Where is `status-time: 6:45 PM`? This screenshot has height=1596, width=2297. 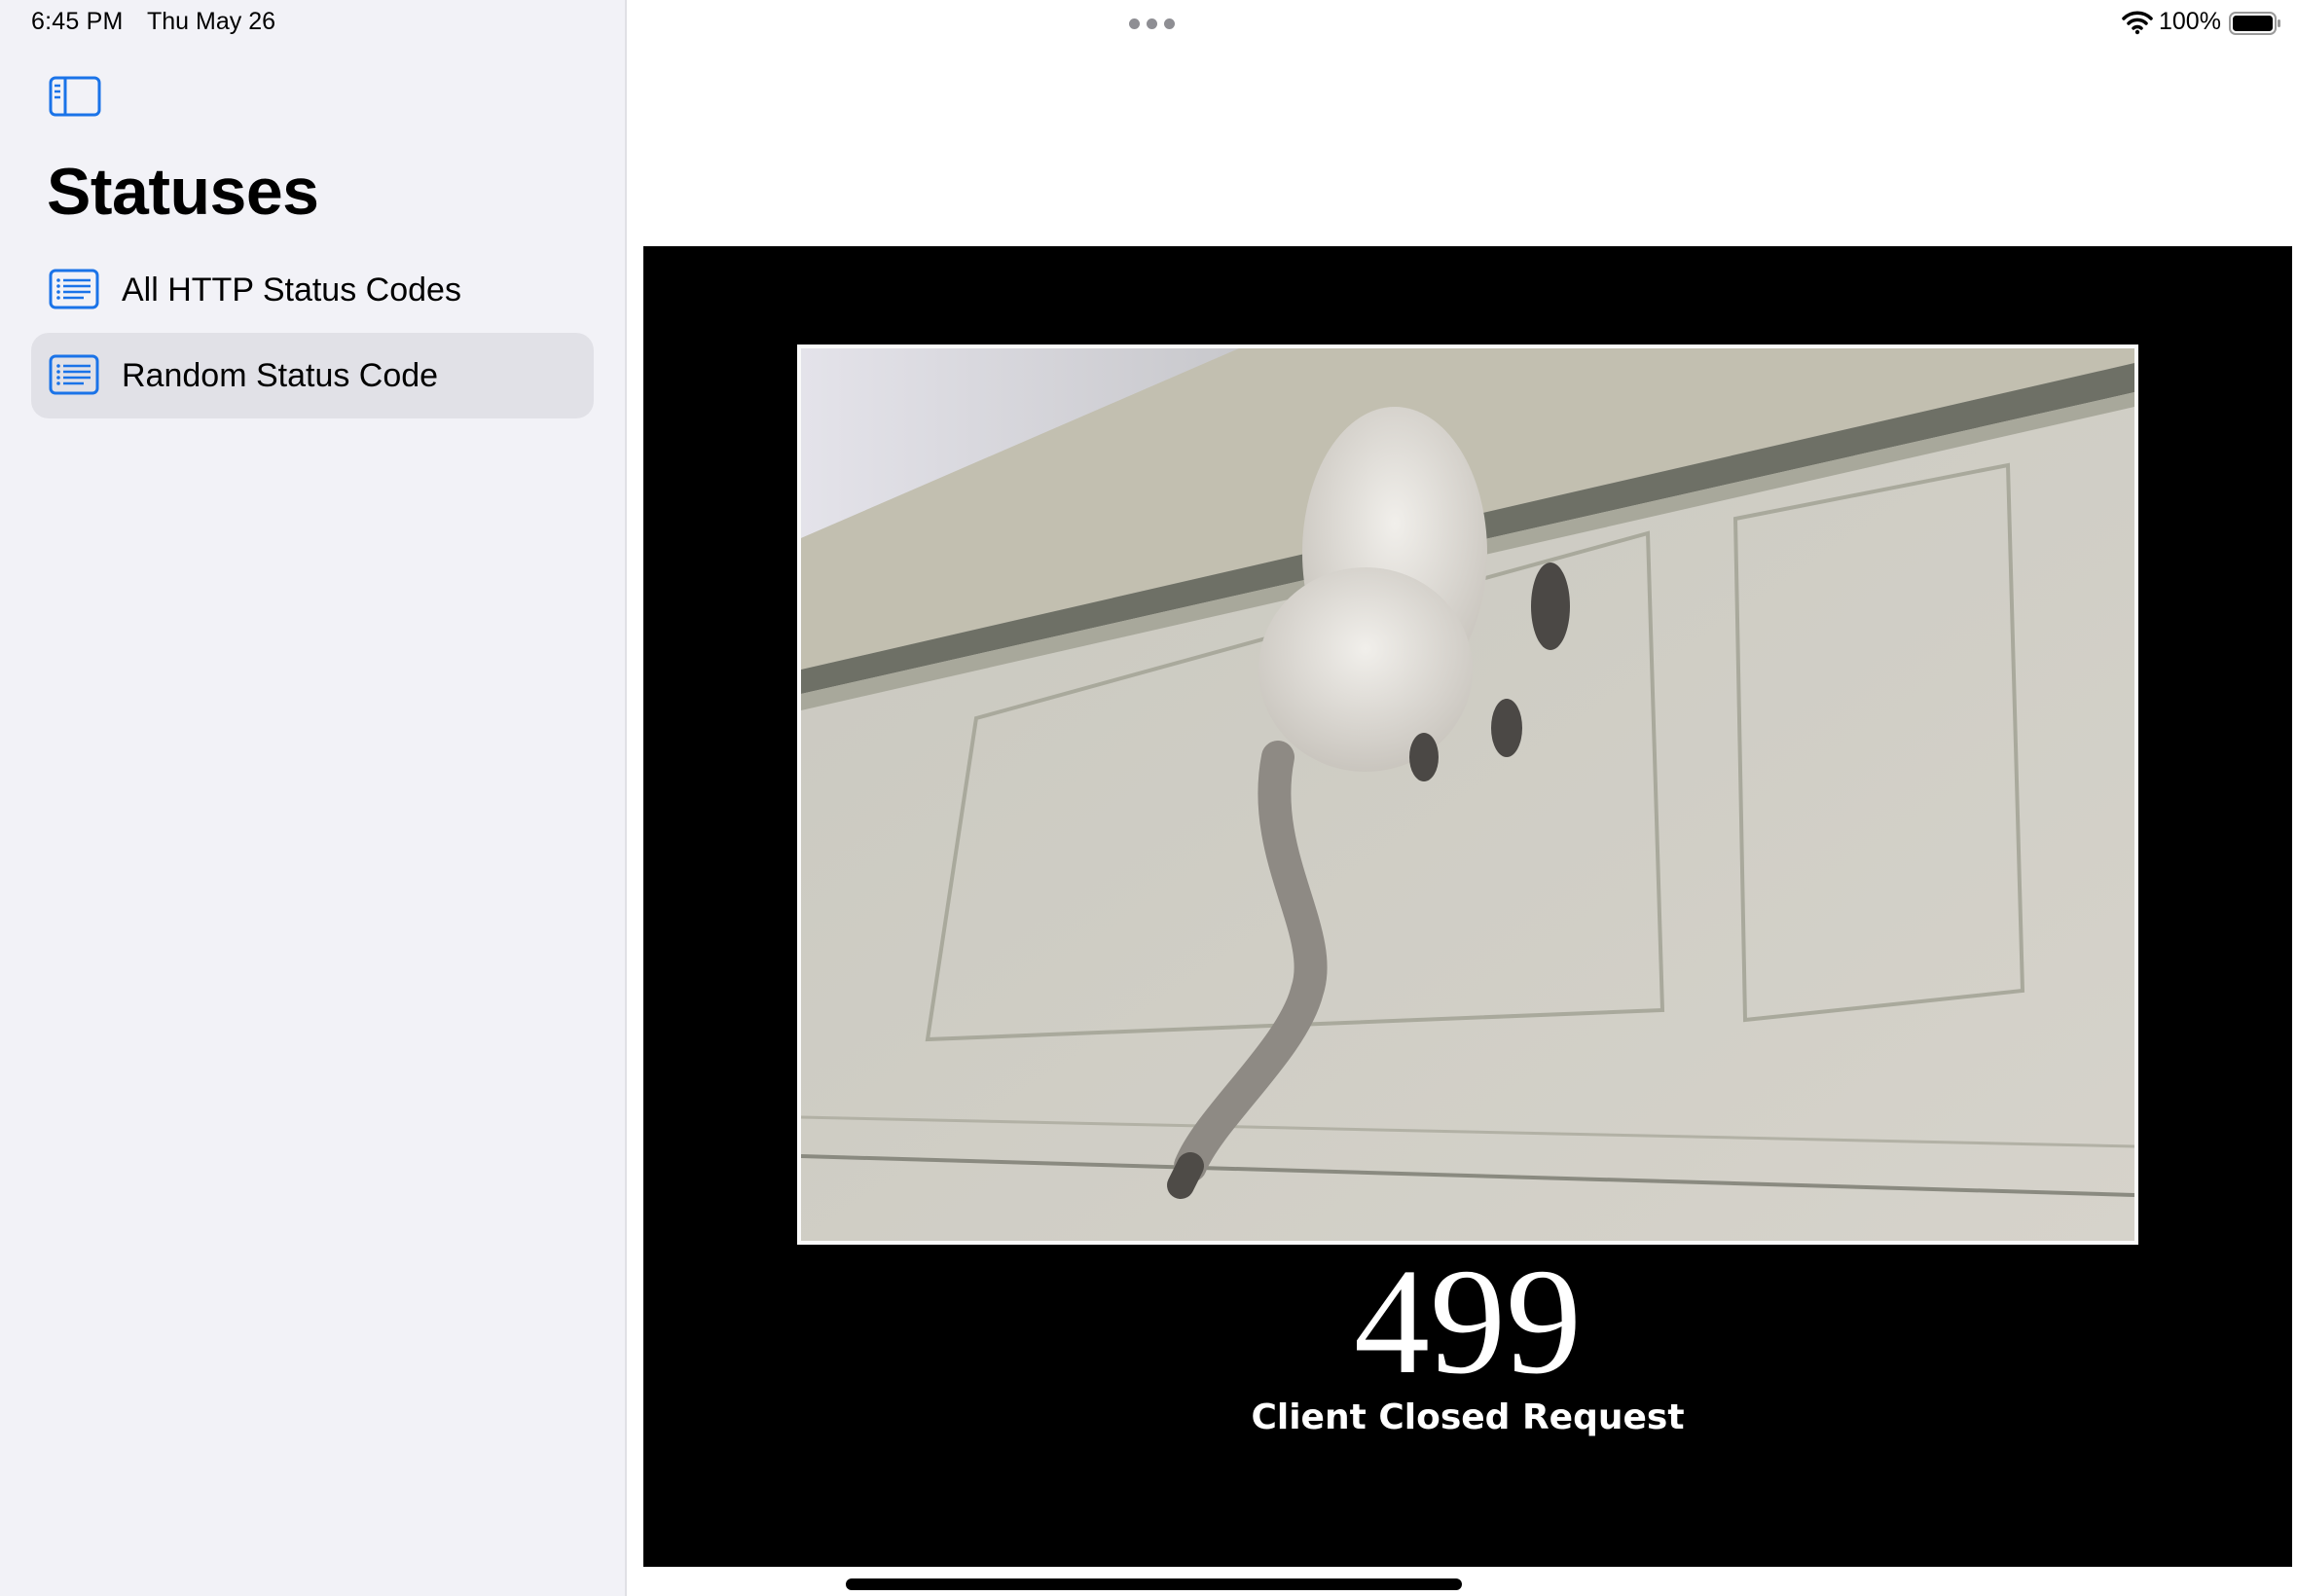 status-time: 6:45 PM is located at coordinates (77, 21).